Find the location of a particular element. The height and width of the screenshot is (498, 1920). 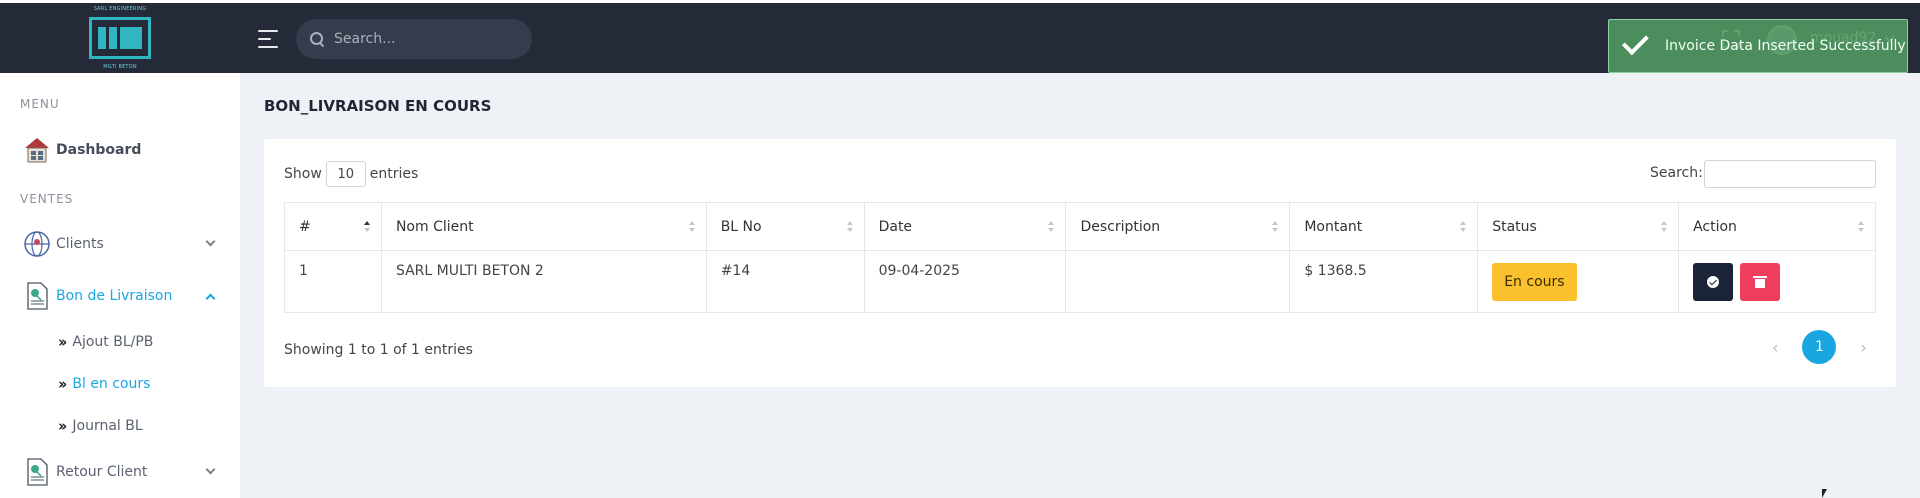

global-search-input is located at coordinates (424, 39).